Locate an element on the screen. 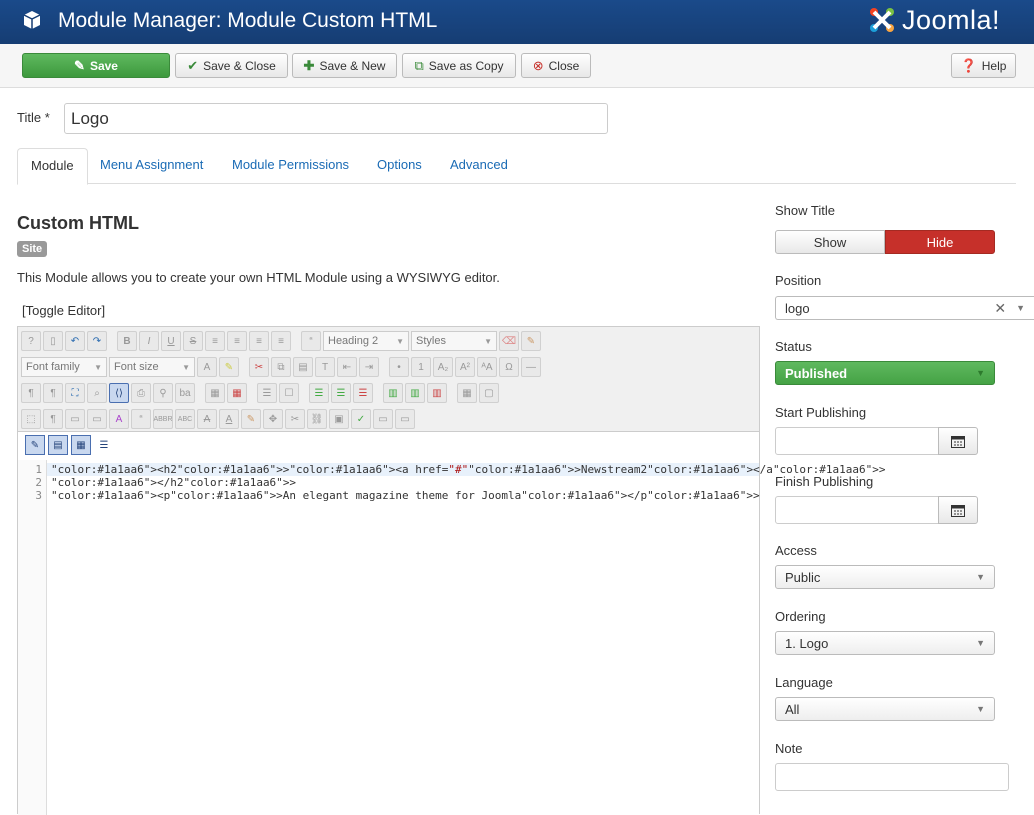 The width and height of the screenshot is (1034, 815). clear-icon: ✕ is located at coordinates (1000, 308).